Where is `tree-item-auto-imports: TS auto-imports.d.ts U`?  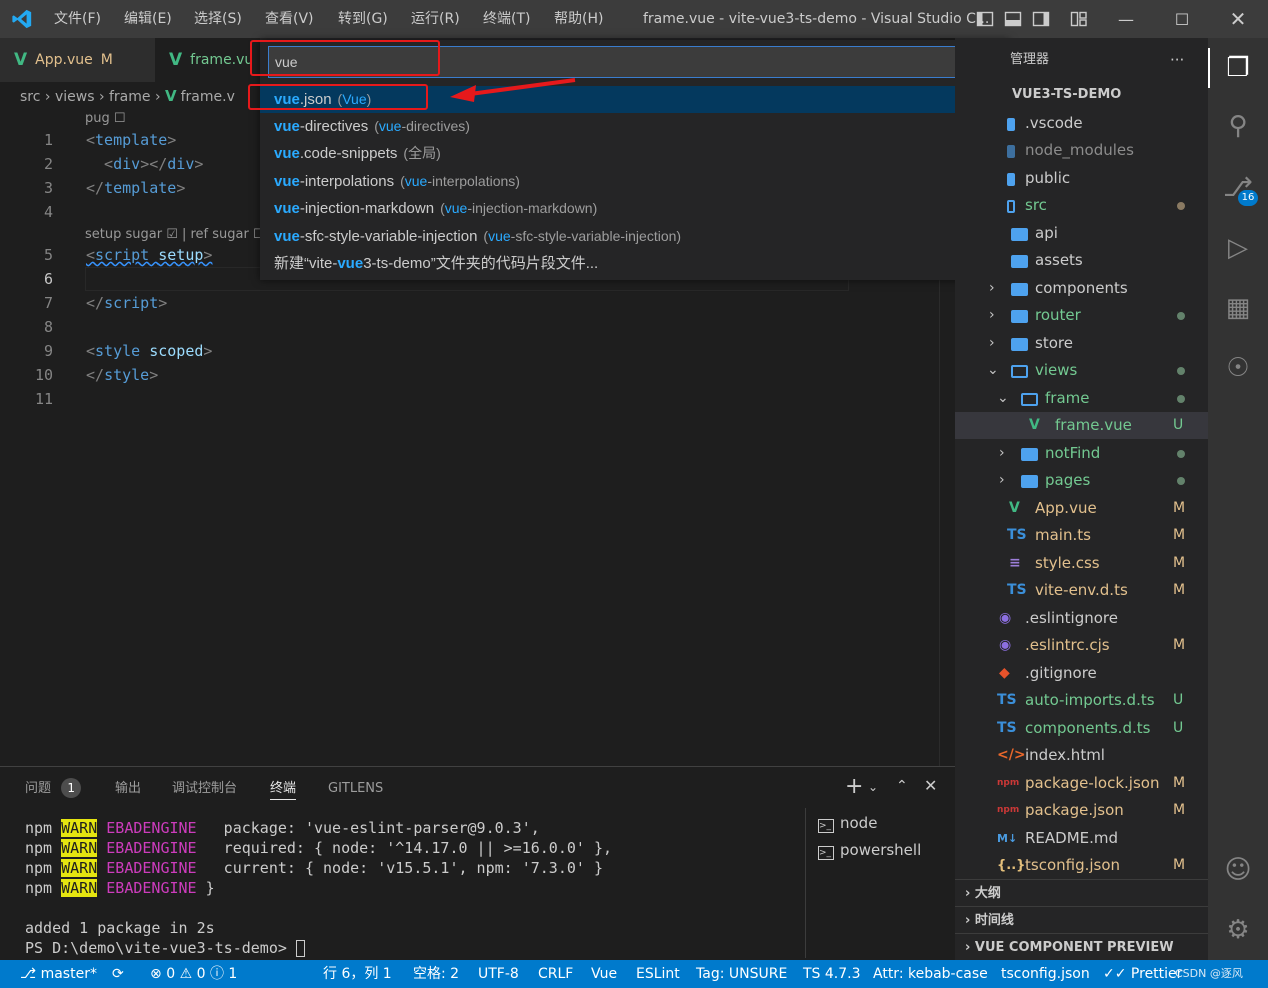 tree-item-auto-imports: TS auto-imports.d.ts U is located at coordinates (1081, 700).